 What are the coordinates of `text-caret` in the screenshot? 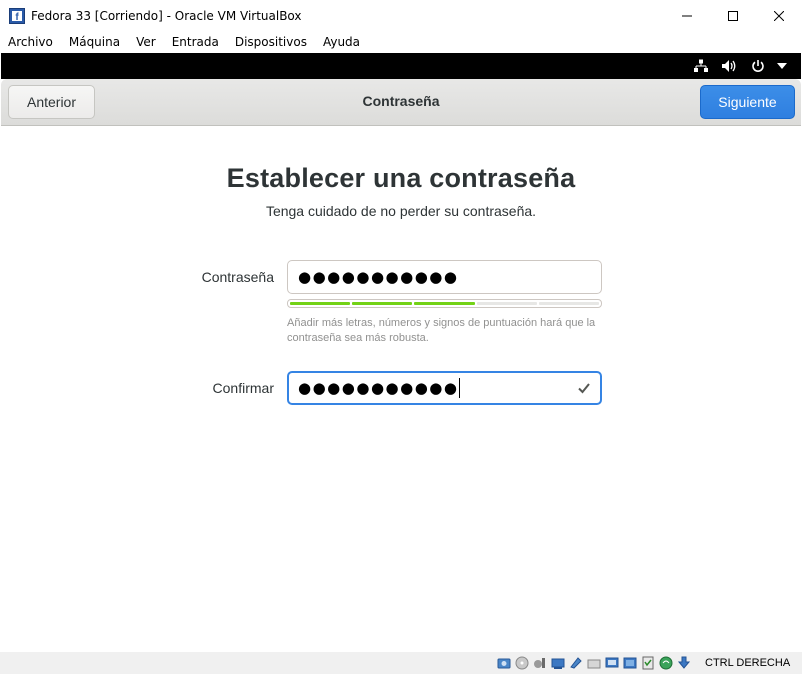 It's located at (460, 388).